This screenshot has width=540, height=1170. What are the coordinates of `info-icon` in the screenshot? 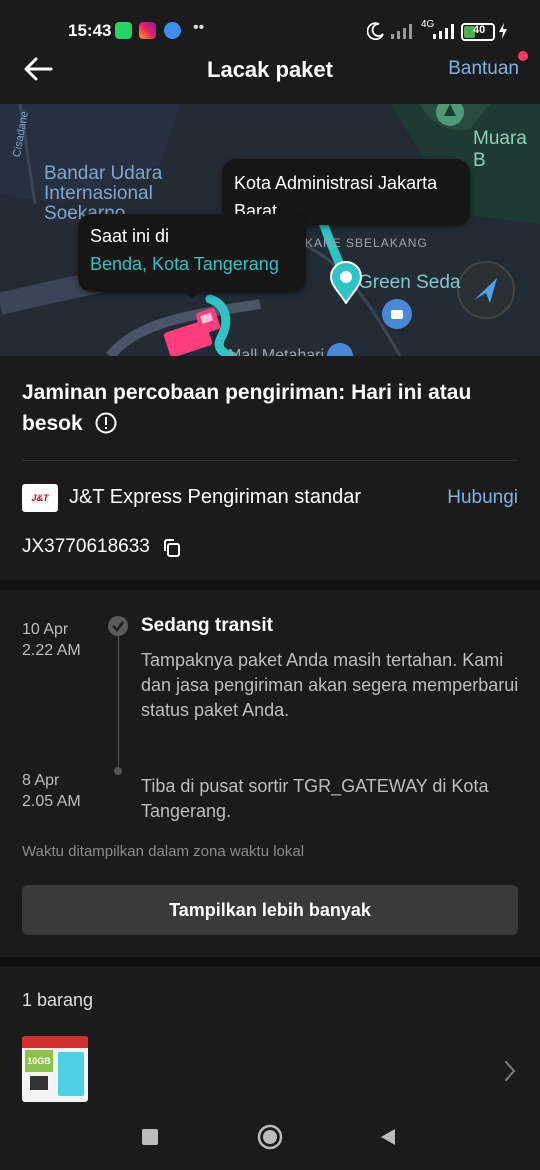 It's located at (106, 423).